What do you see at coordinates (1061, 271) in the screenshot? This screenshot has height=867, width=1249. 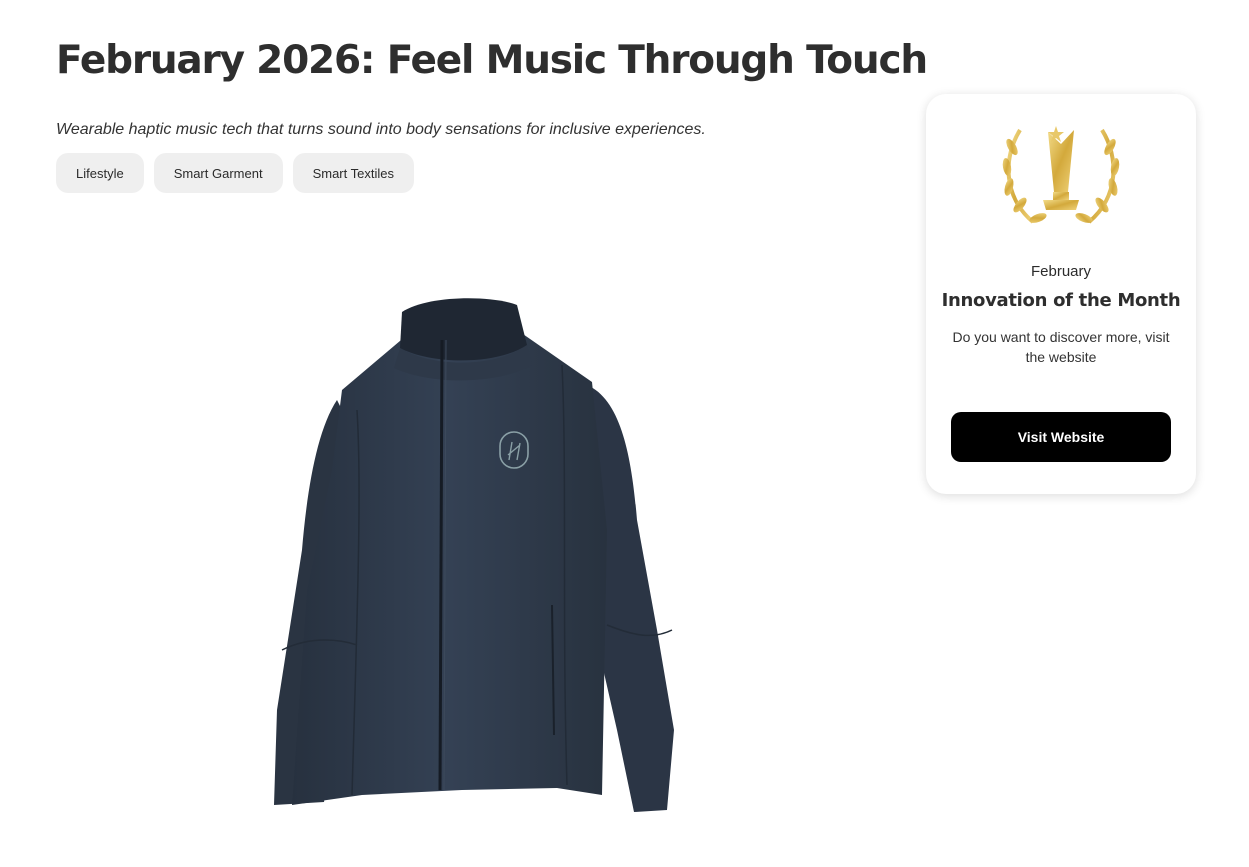 I see `award-month: February` at bounding box center [1061, 271].